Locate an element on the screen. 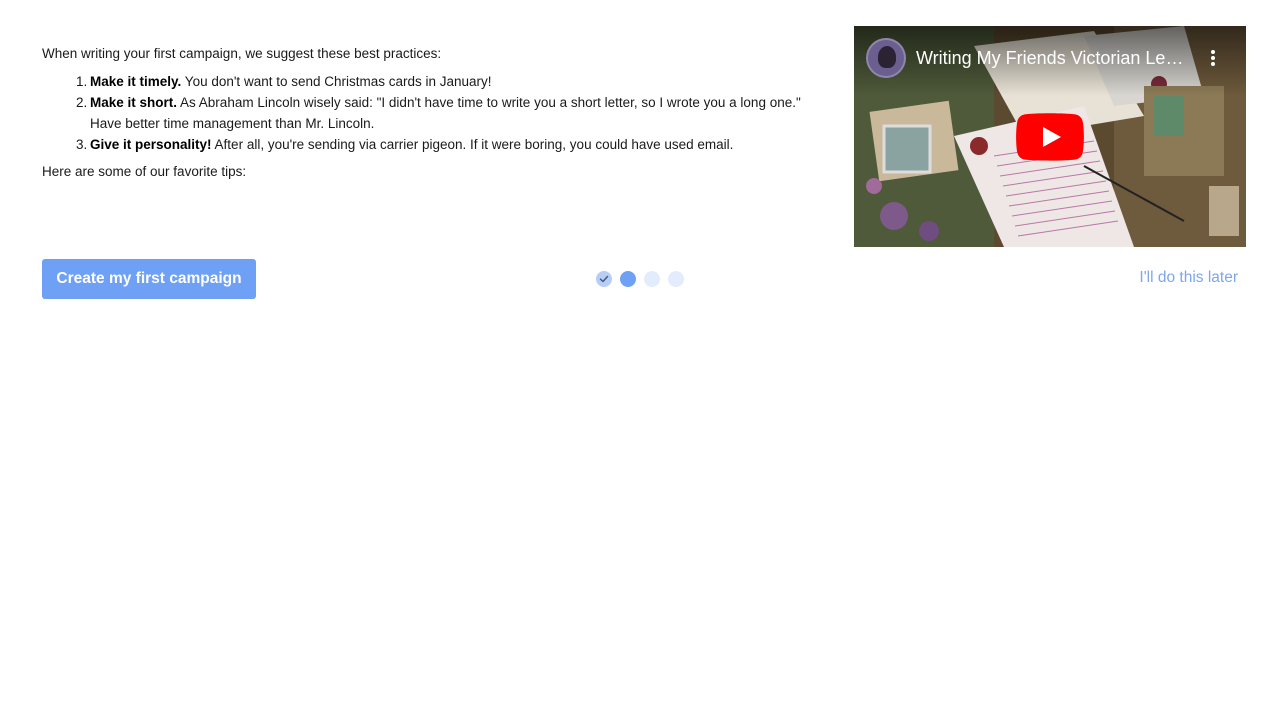 Image resolution: width=1280 pixels, height=720 pixels. practice-title: Make it timely. is located at coordinates (136, 81).